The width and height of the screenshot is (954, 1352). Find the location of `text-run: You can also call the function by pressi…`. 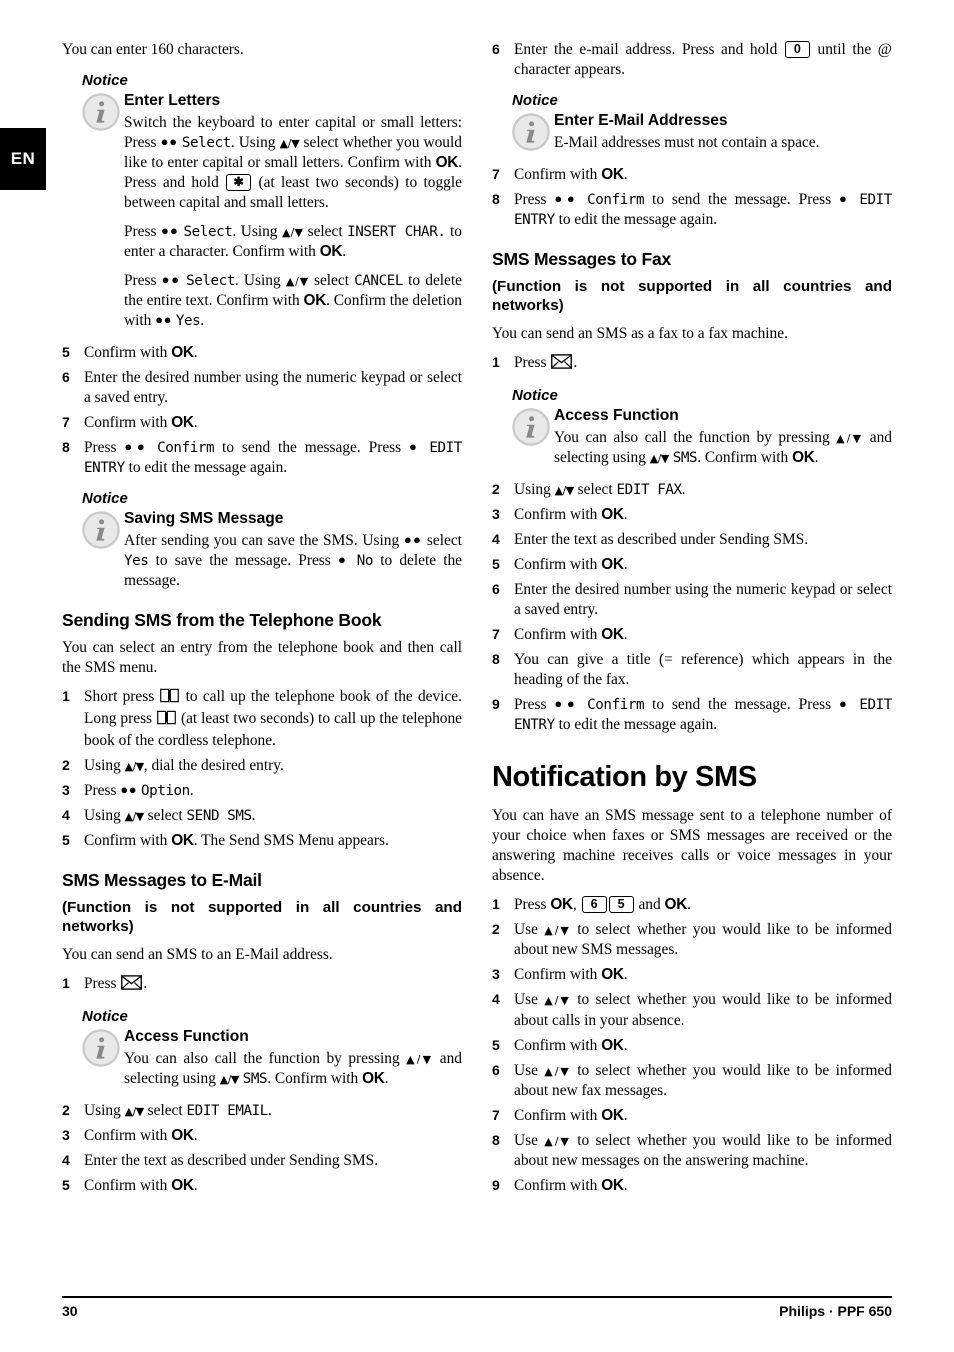

text-run: You can also call the function by pressi… is located at coordinates (692, 437).